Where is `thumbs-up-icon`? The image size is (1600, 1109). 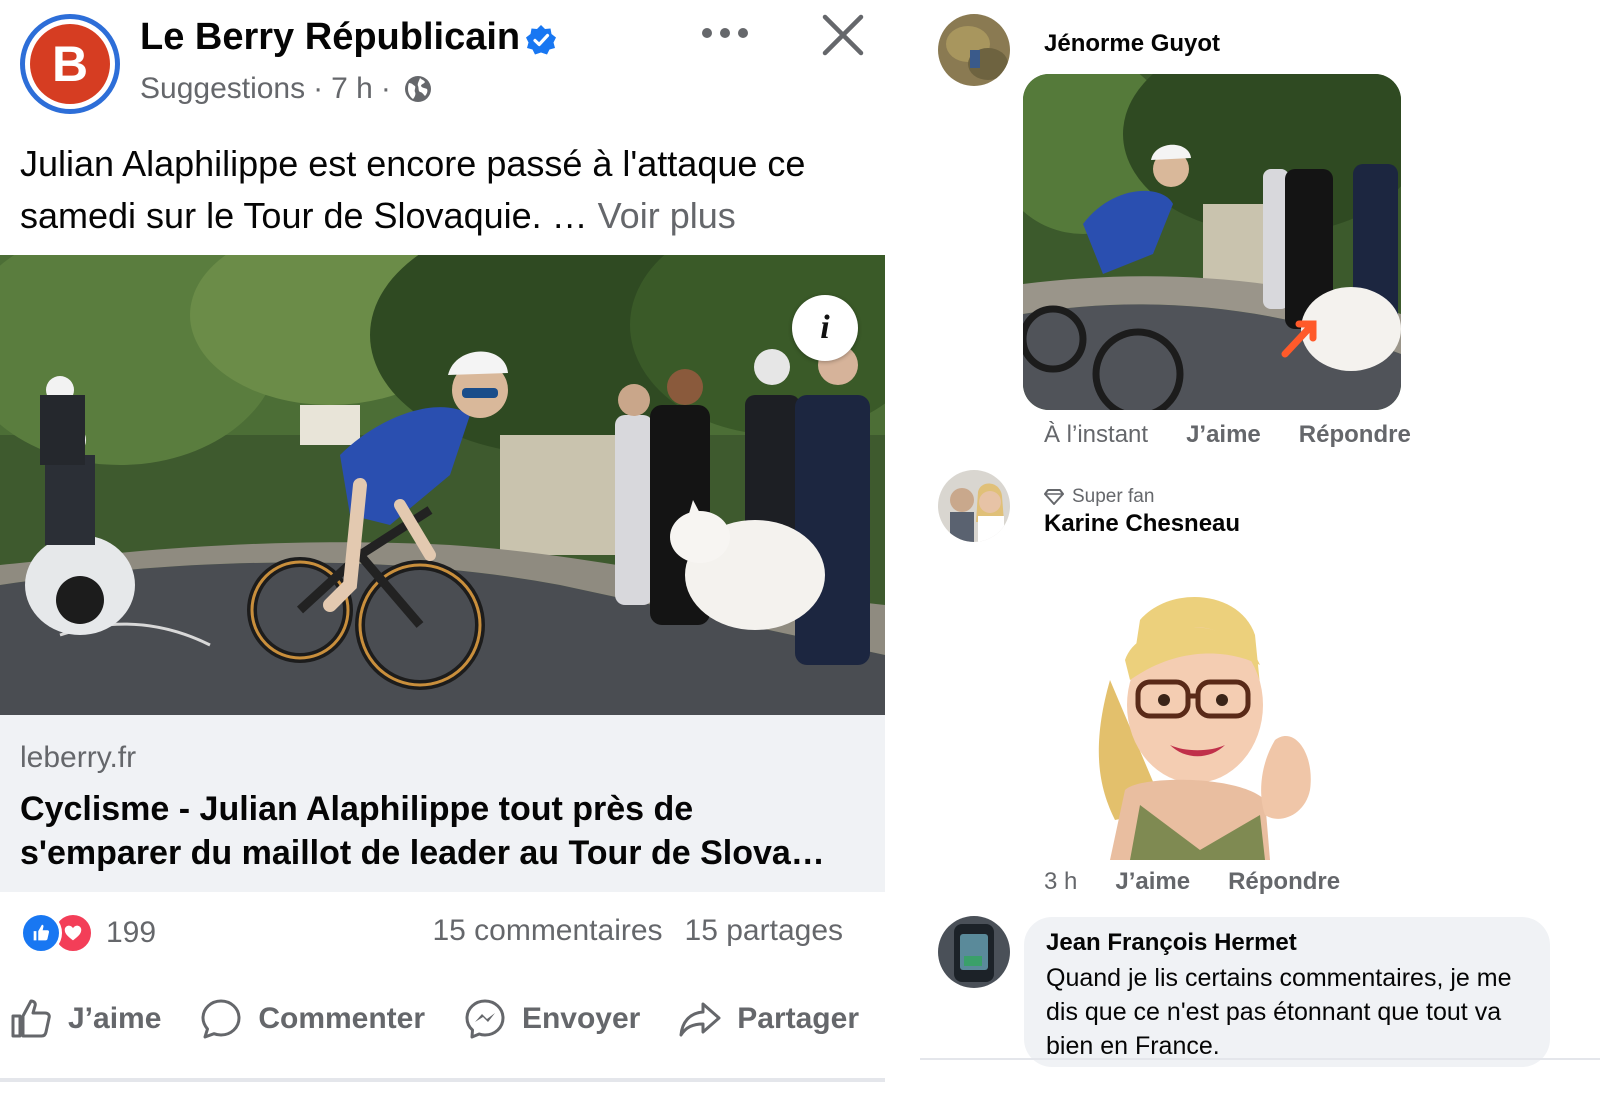
thumbs-up-icon is located at coordinates (31, 1018).